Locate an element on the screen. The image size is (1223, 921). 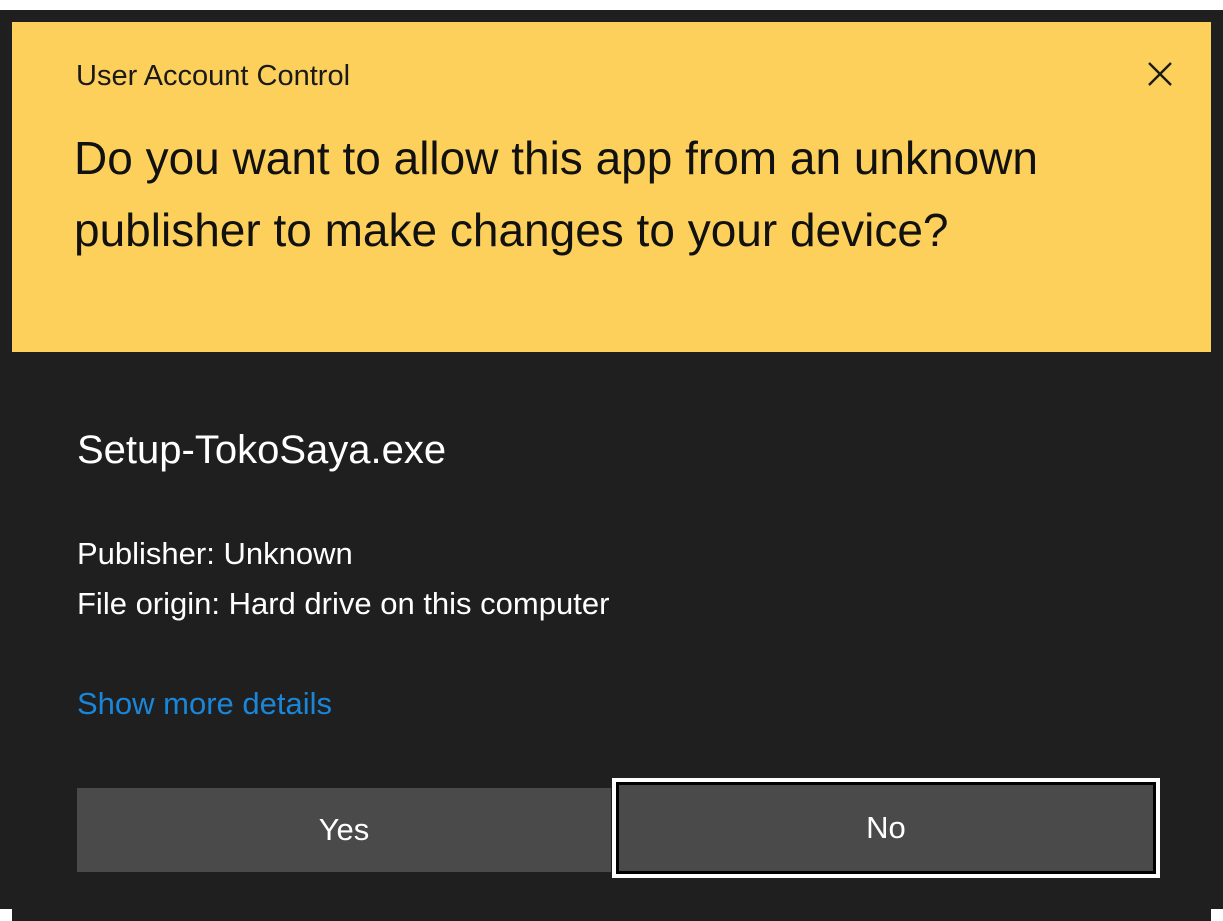
show-more-details-link: Show more details is located at coordinates (204, 704).